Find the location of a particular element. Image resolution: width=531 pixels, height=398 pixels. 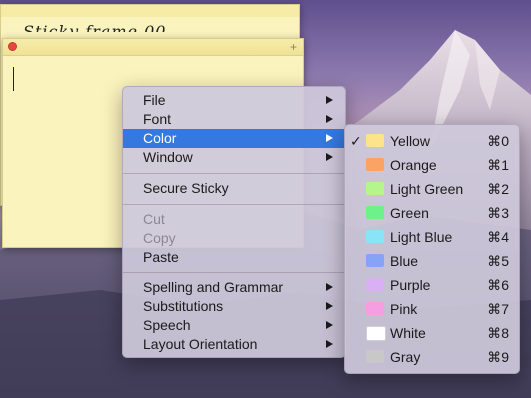

checkmark-icon: ✓ is located at coordinates (356, 141).